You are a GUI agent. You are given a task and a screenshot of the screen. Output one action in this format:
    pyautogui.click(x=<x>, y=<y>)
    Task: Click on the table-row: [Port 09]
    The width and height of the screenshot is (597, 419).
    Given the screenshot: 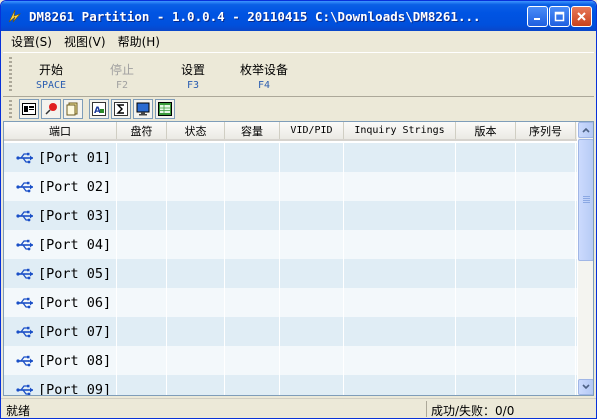 What is the action you would take?
    pyautogui.click(x=290, y=385)
    